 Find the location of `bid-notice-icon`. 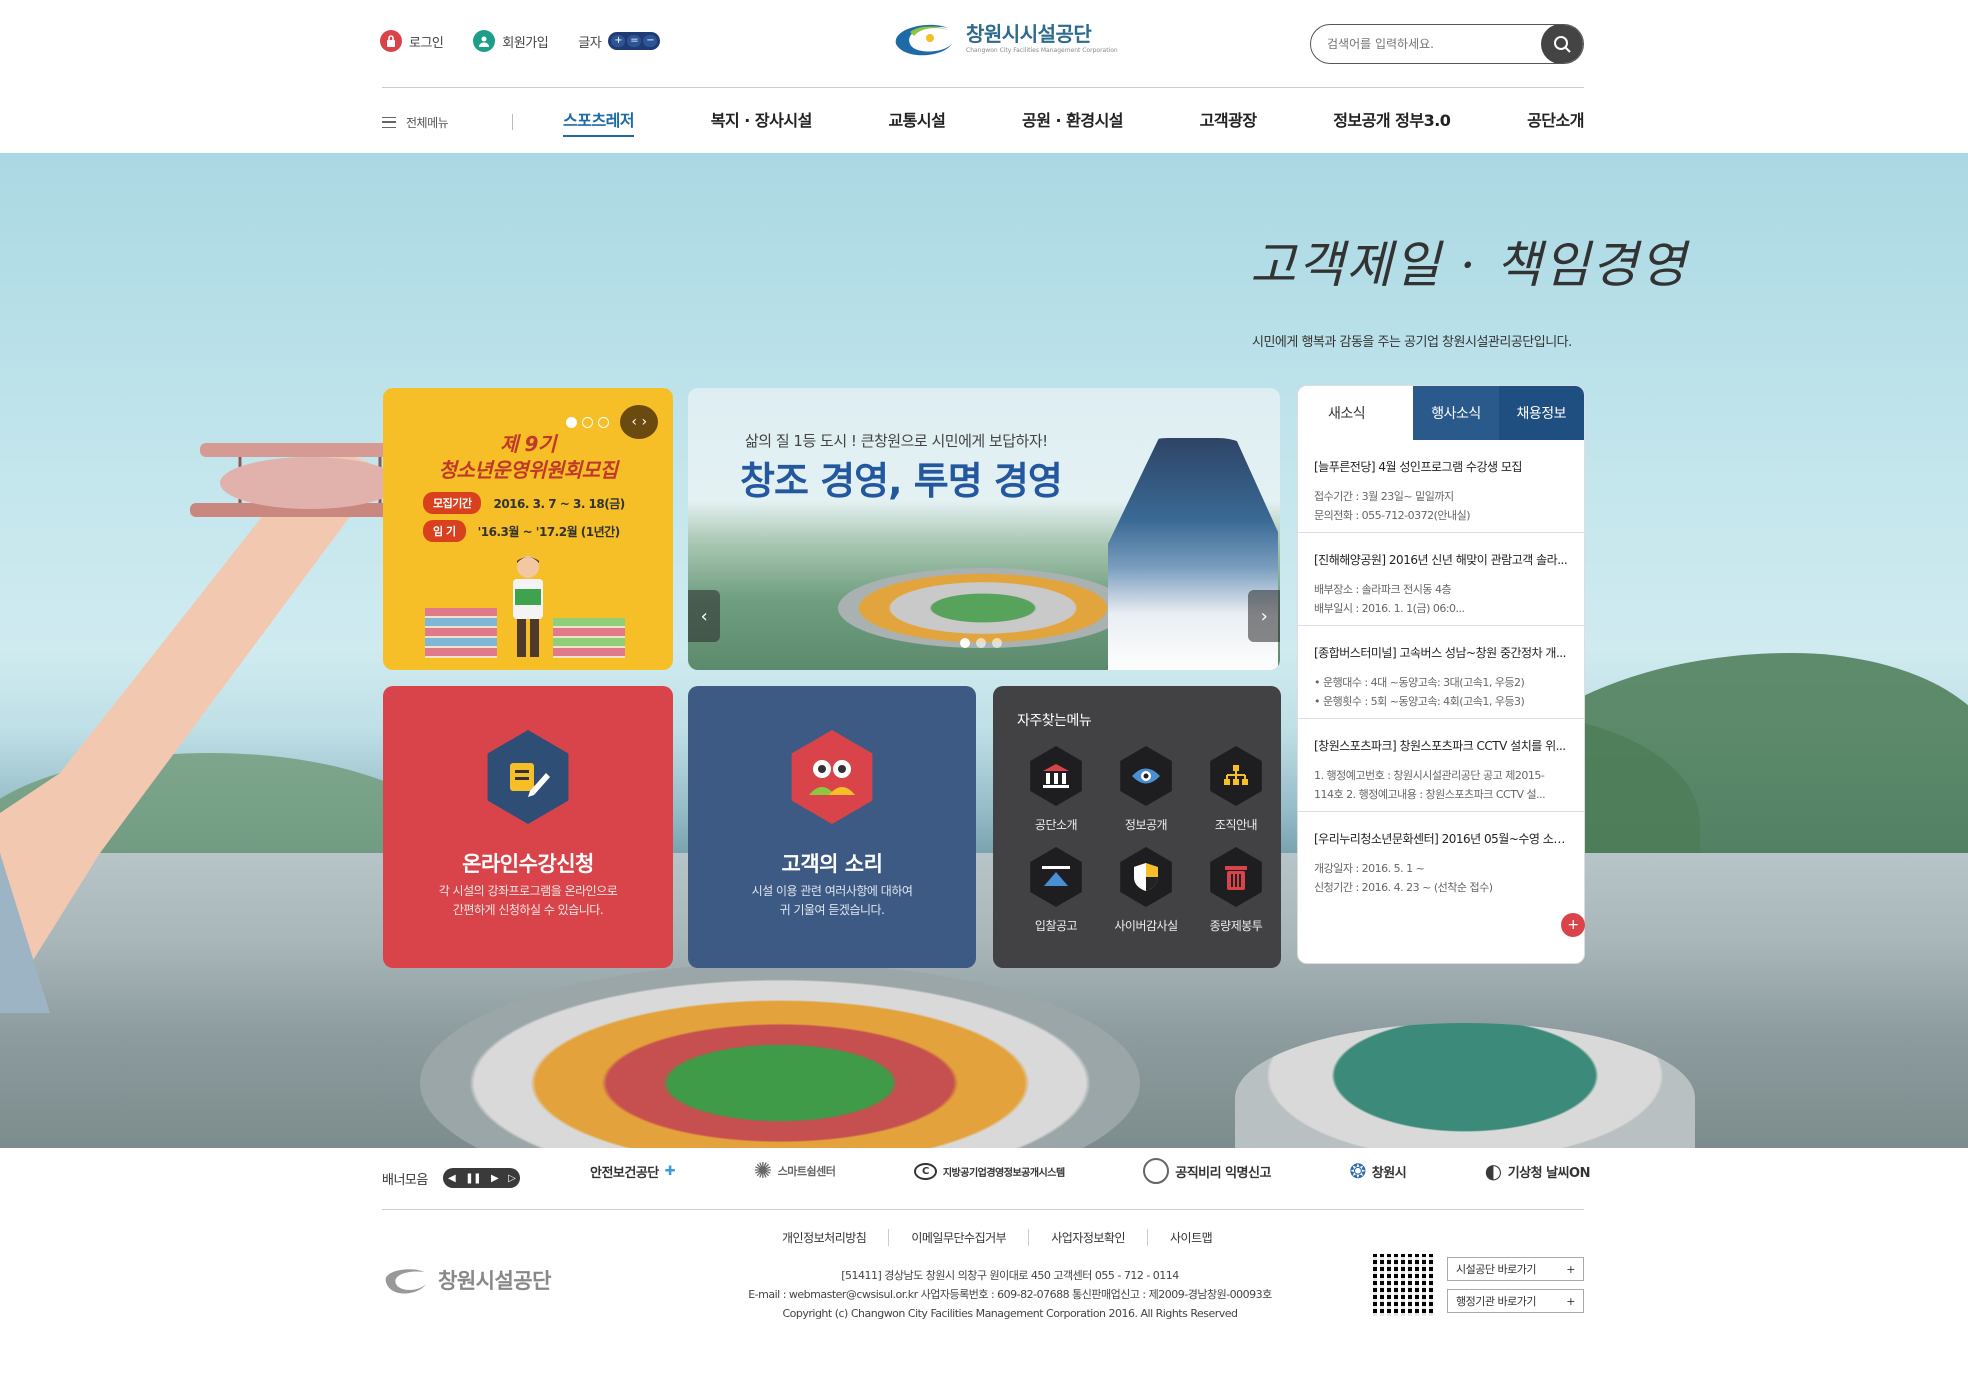

bid-notice-icon is located at coordinates (1056, 877).